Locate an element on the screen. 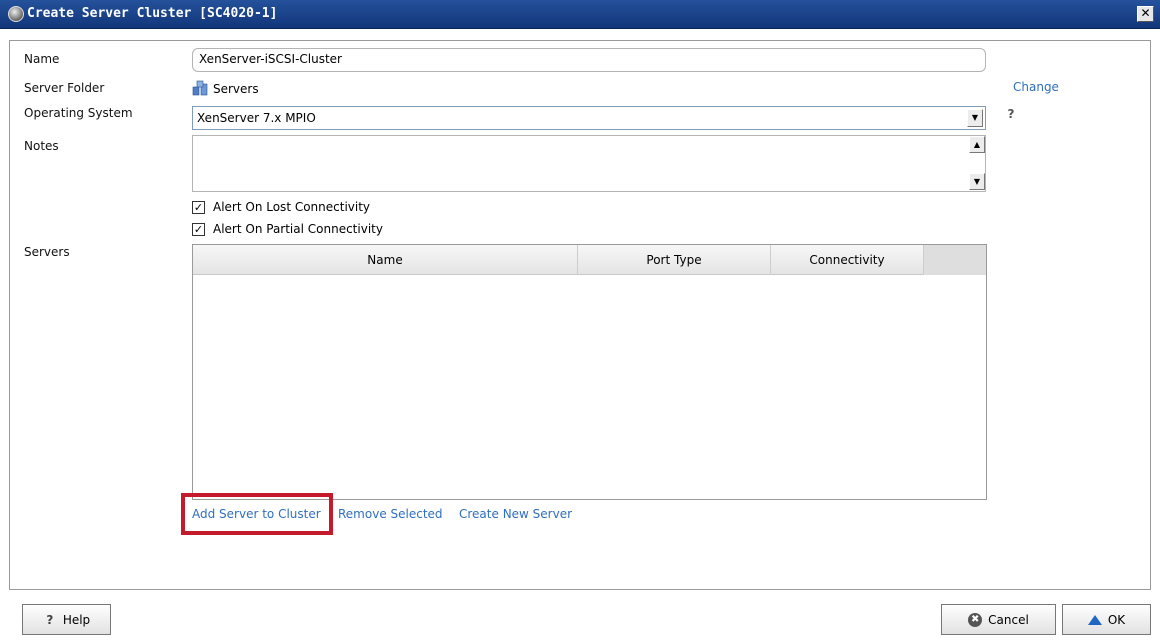 This screenshot has width=1160, height=641. column-header-port-type: Port Type is located at coordinates (674, 260).